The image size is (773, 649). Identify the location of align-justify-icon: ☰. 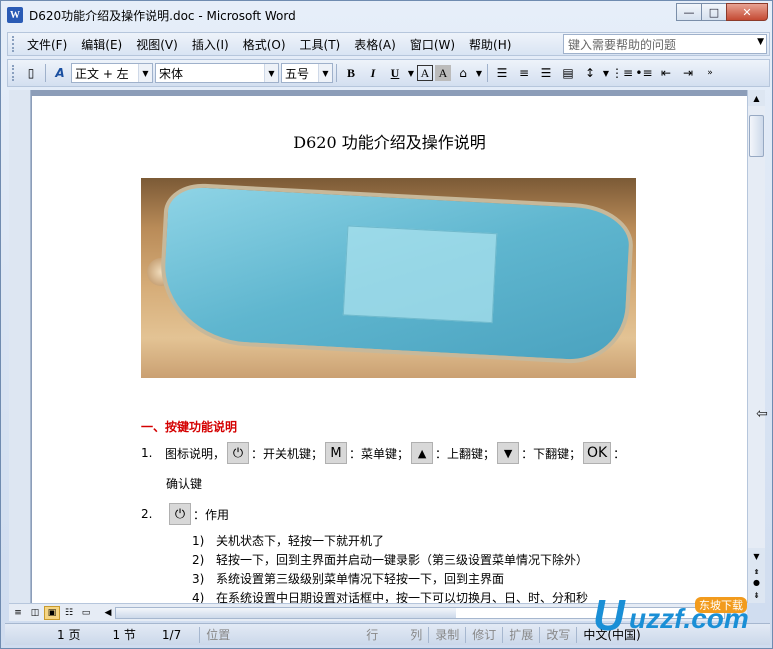
(502, 73).